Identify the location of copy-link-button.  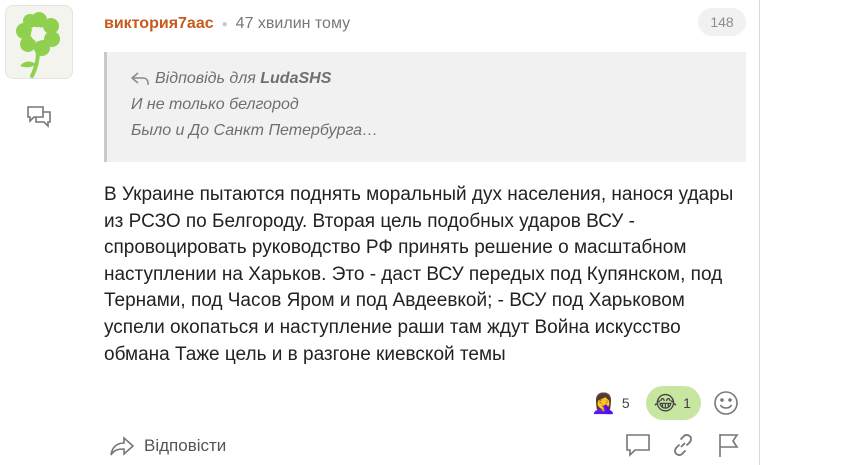
(683, 445).